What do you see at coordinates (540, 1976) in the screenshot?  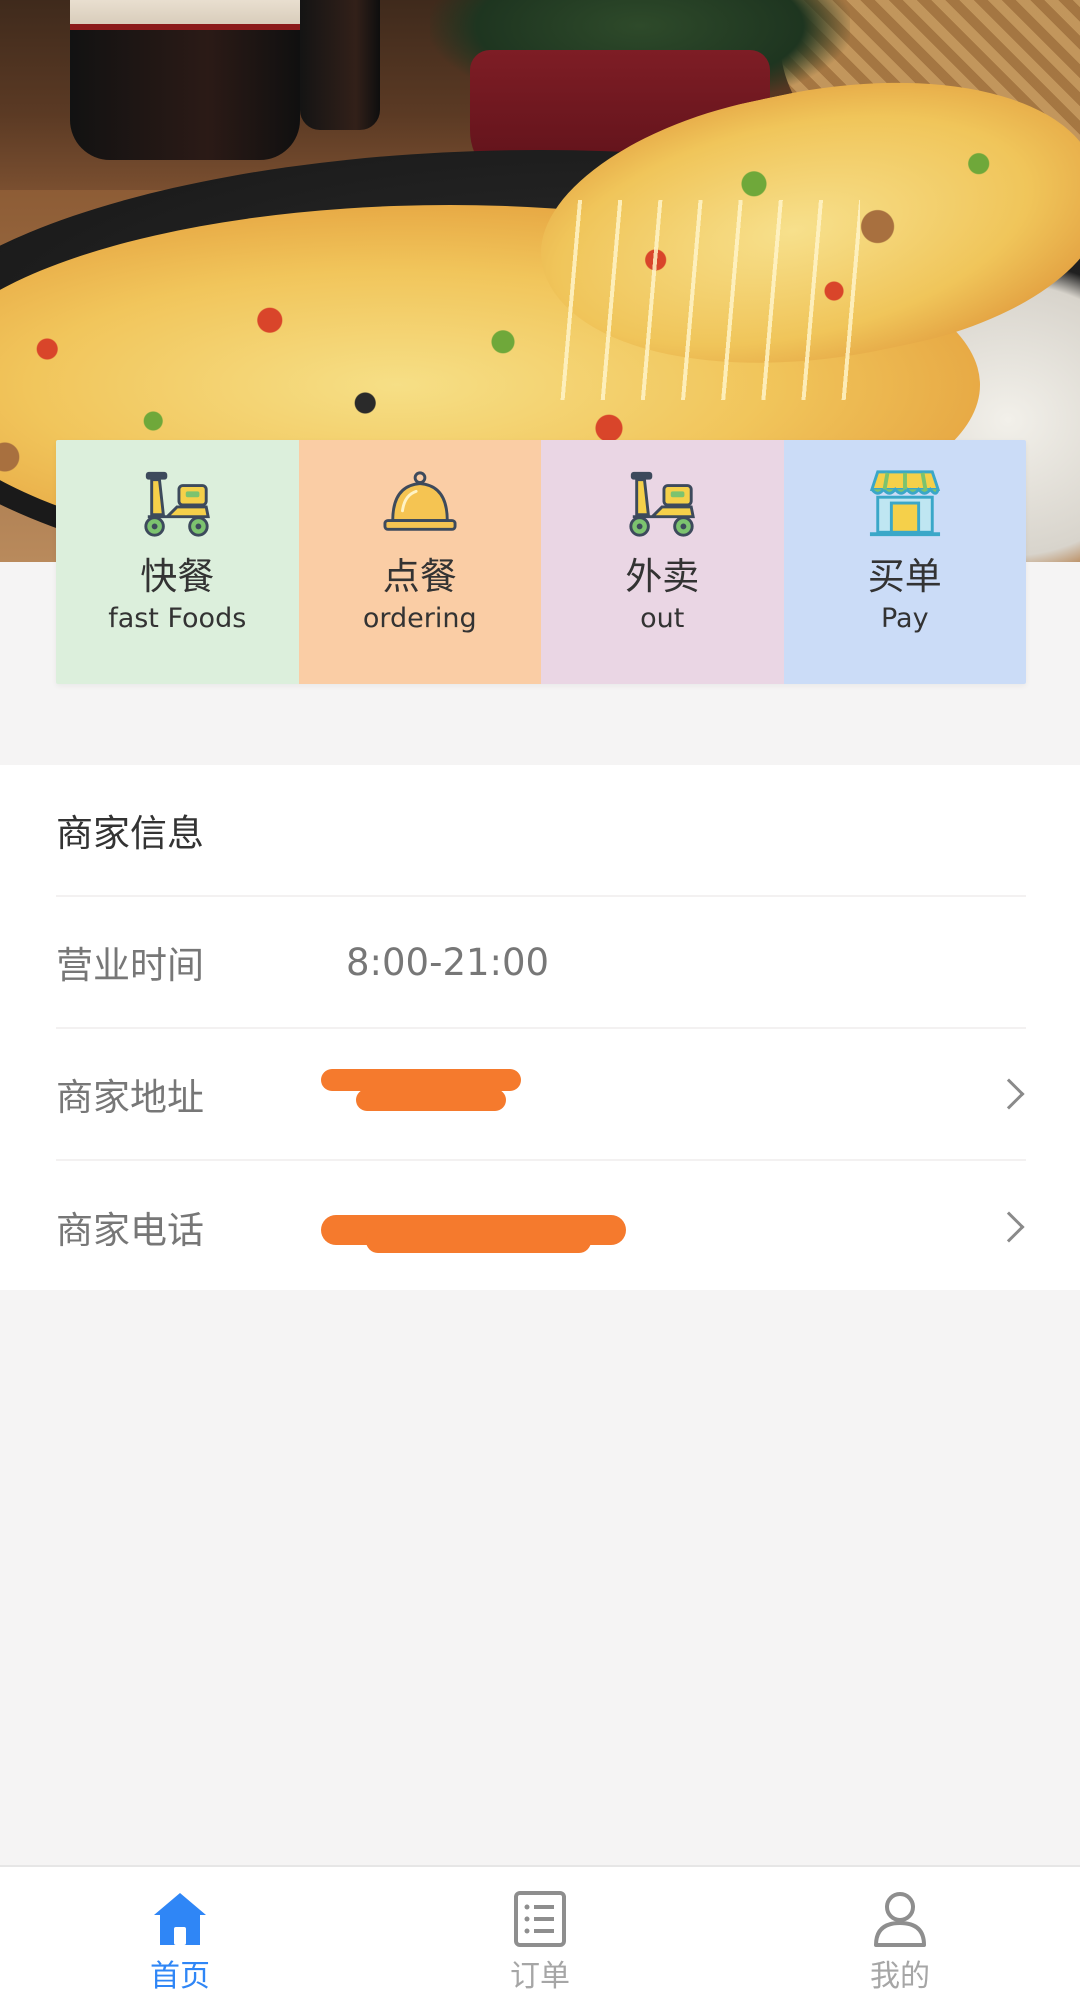 I see `tab-label: 订单` at bounding box center [540, 1976].